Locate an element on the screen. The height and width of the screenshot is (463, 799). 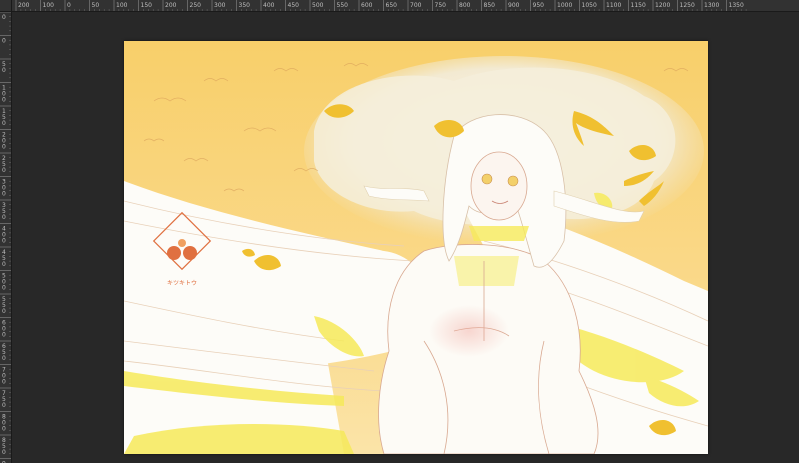
ruler-label: 300 is located at coordinates (220, 5).